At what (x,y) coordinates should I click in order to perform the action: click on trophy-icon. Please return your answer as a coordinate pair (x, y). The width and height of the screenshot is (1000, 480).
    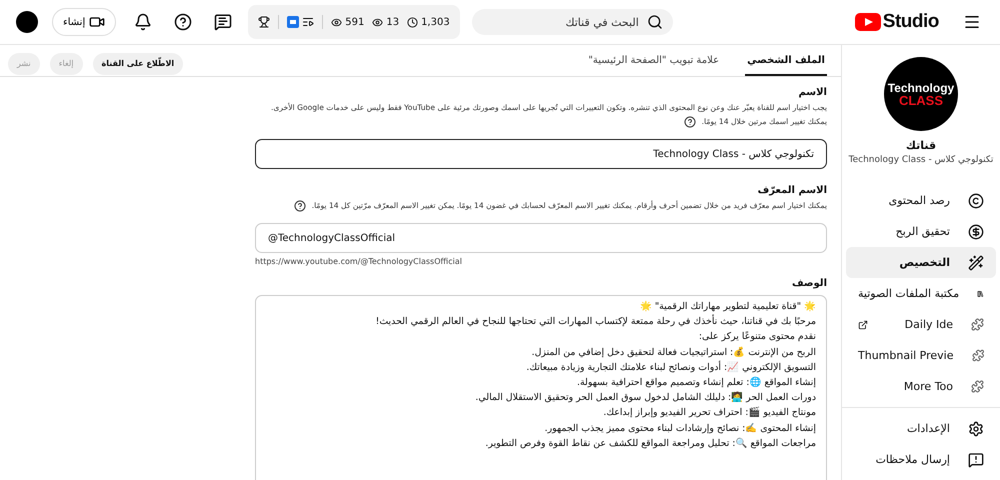
    Looking at the image, I should click on (264, 22).